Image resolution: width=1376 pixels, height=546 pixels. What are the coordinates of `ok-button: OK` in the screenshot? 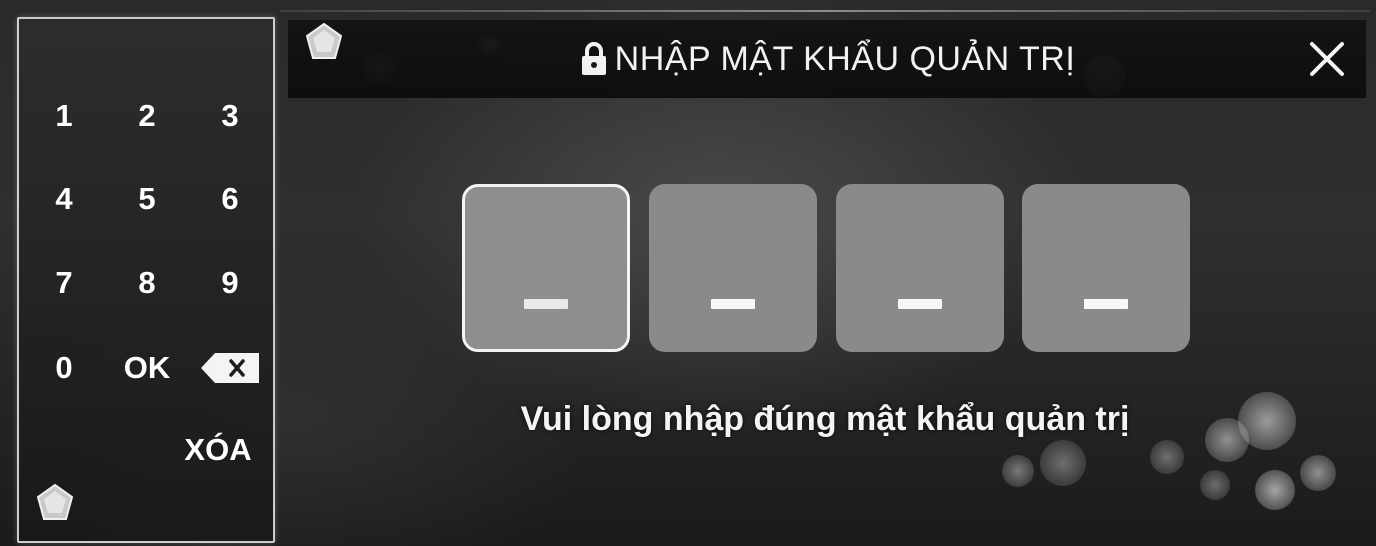 It's located at (147, 368).